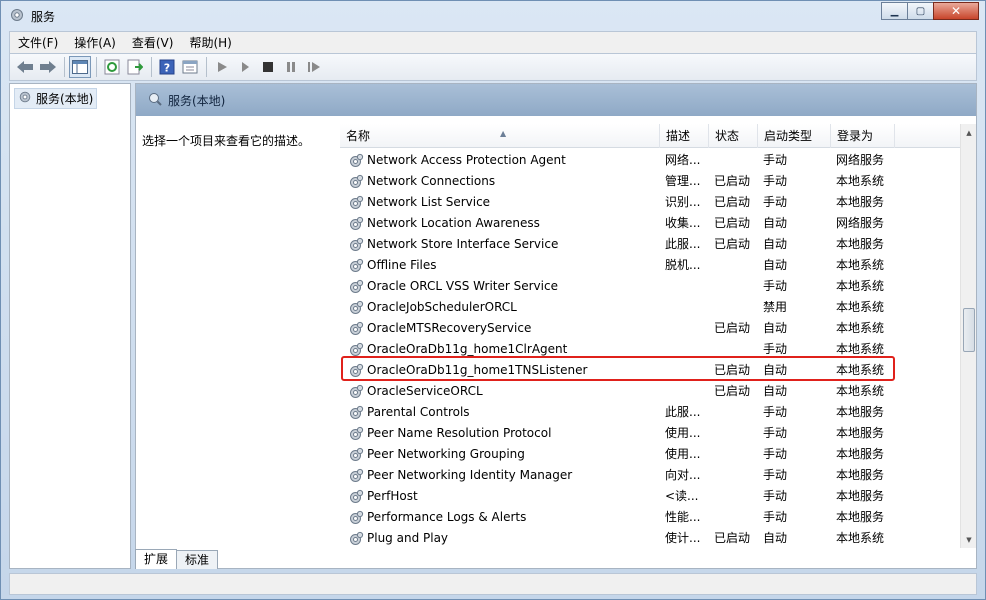 The width and height of the screenshot is (986, 600). What do you see at coordinates (650, 454) in the screenshot?
I see `table-row: Peer Networking Grouping 使用... 手动 本地服务` at bounding box center [650, 454].